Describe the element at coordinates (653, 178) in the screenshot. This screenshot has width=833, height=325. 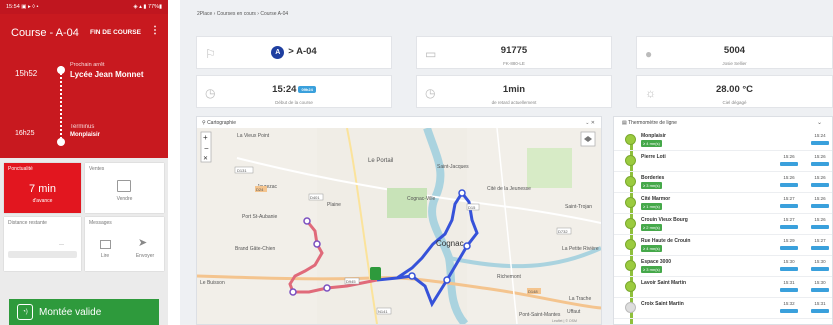
I see `stop-name: Borderies` at that location.